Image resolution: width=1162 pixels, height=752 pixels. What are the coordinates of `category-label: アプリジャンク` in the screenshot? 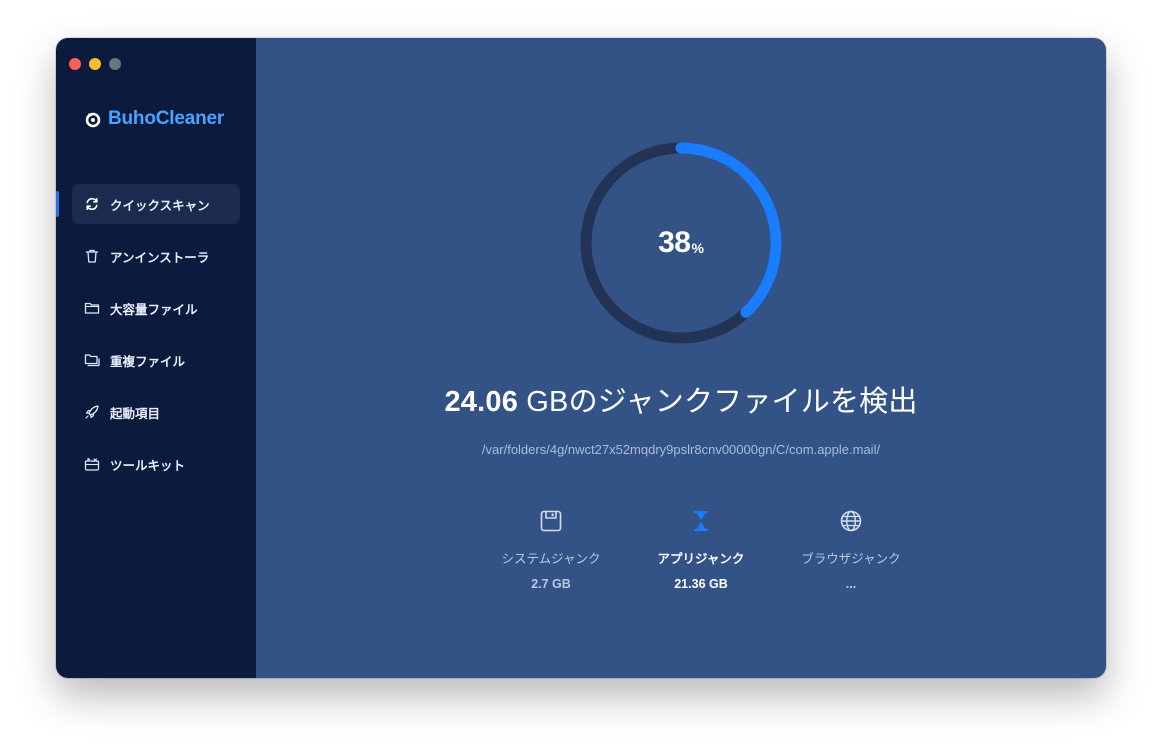 It's located at (701, 558).